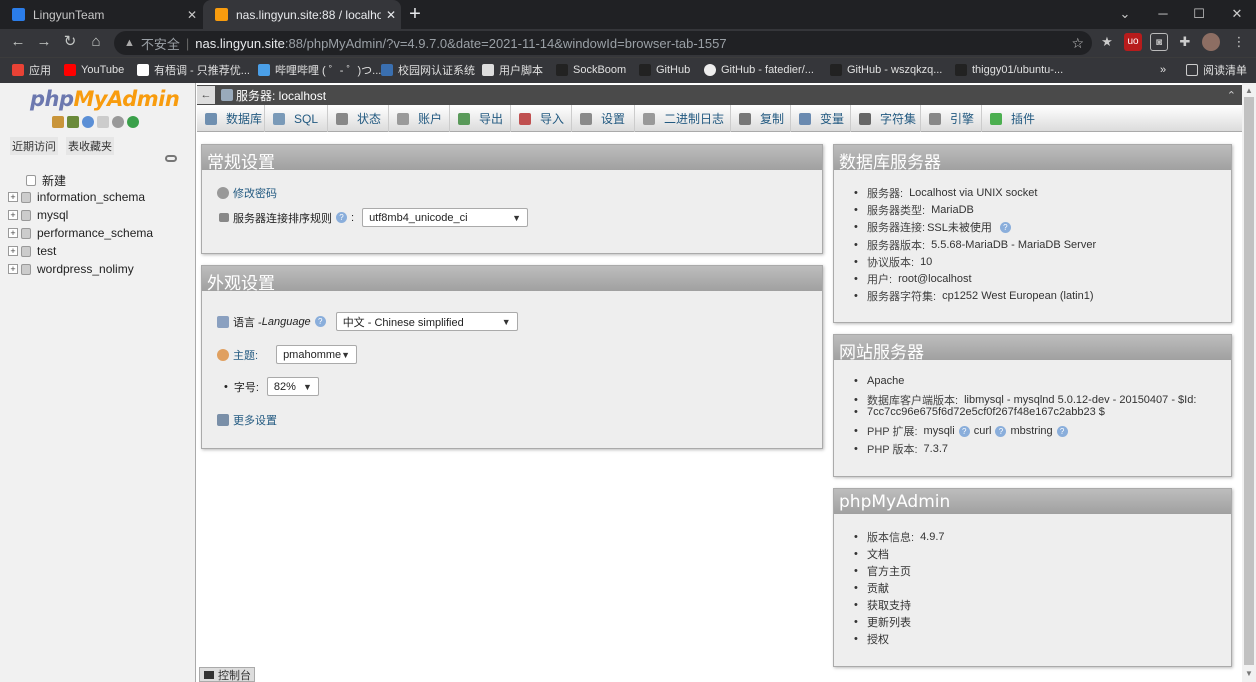  What do you see at coordinates (480, 118) in the screenshot?
I see `tab-export: 导出` at bounding box center [480, 118].